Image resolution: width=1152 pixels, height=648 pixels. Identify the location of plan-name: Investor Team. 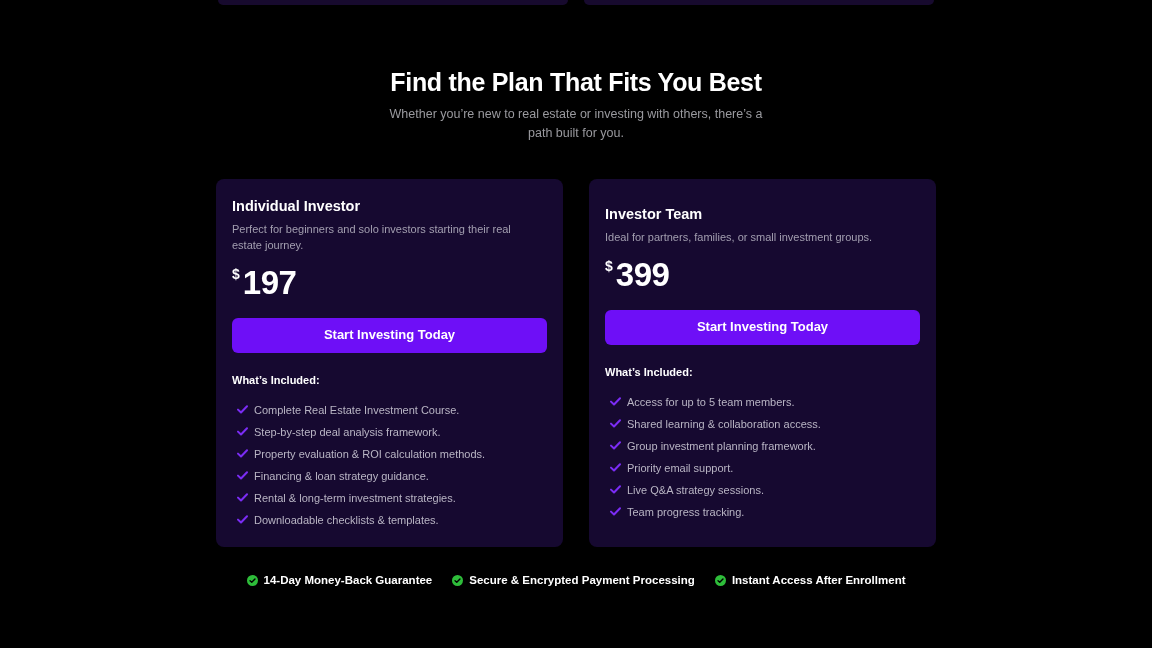
(654, 214).